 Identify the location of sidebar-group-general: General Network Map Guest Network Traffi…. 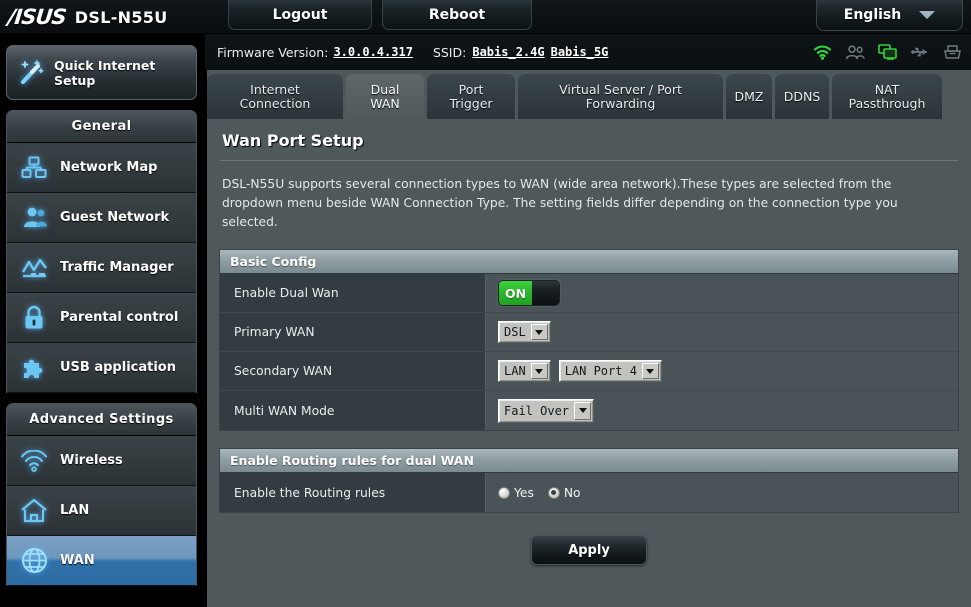
(101, 251).